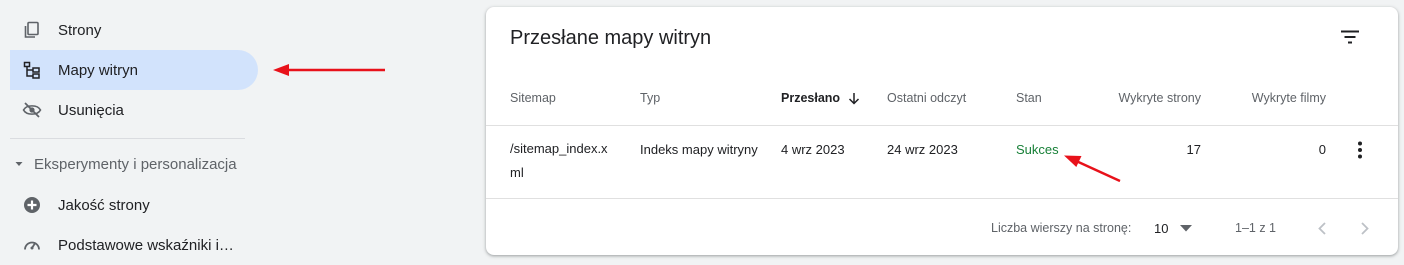 The height and width of the screenshot is (265, 1404). Describe the element at coordinates (922, 149) in the screenshot. I see `cell-last-read: 24 wrz 2023` at that location.